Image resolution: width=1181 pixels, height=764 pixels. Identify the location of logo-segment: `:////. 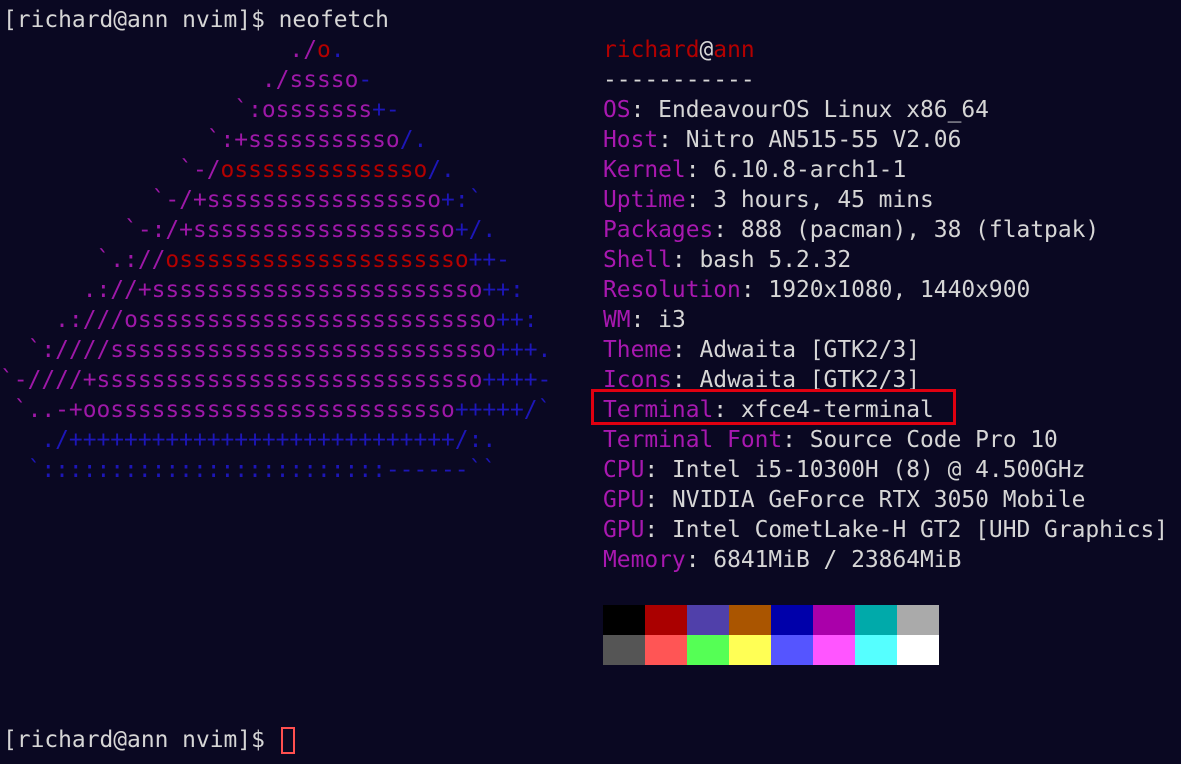
(69, 350).